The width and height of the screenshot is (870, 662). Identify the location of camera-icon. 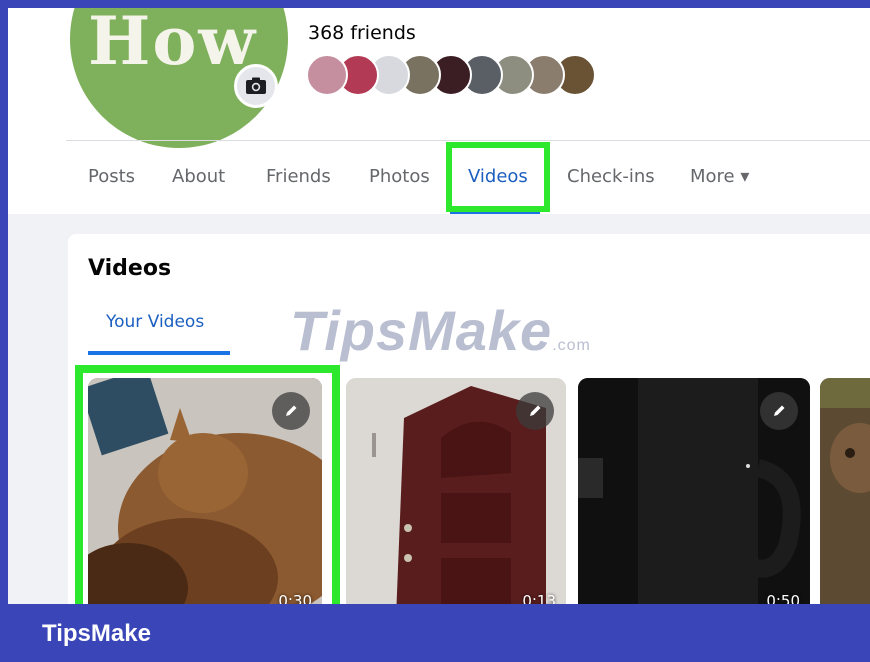
(256, 85).